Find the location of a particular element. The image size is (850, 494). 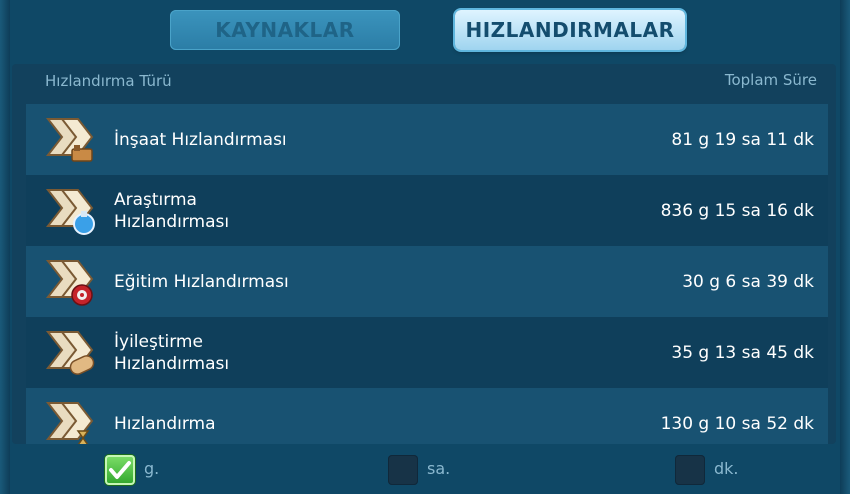

table-row: İnşaat Hızlandırması 81 g 19 sa 11 dk is located at coordinates (427, 139).